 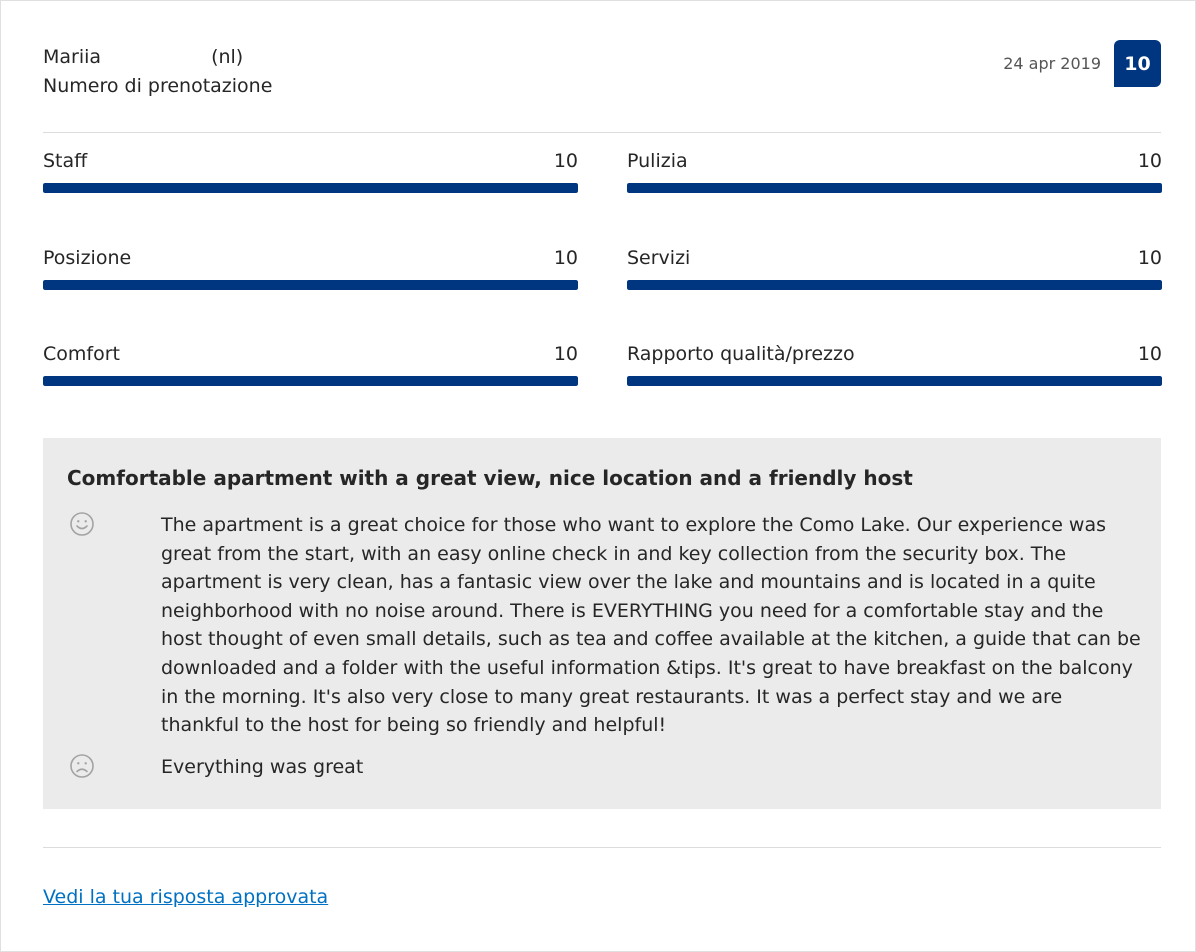 I want to click on score-value-for-money: Rapporto qualità/prezzo 10, so click(x=894, y=363).